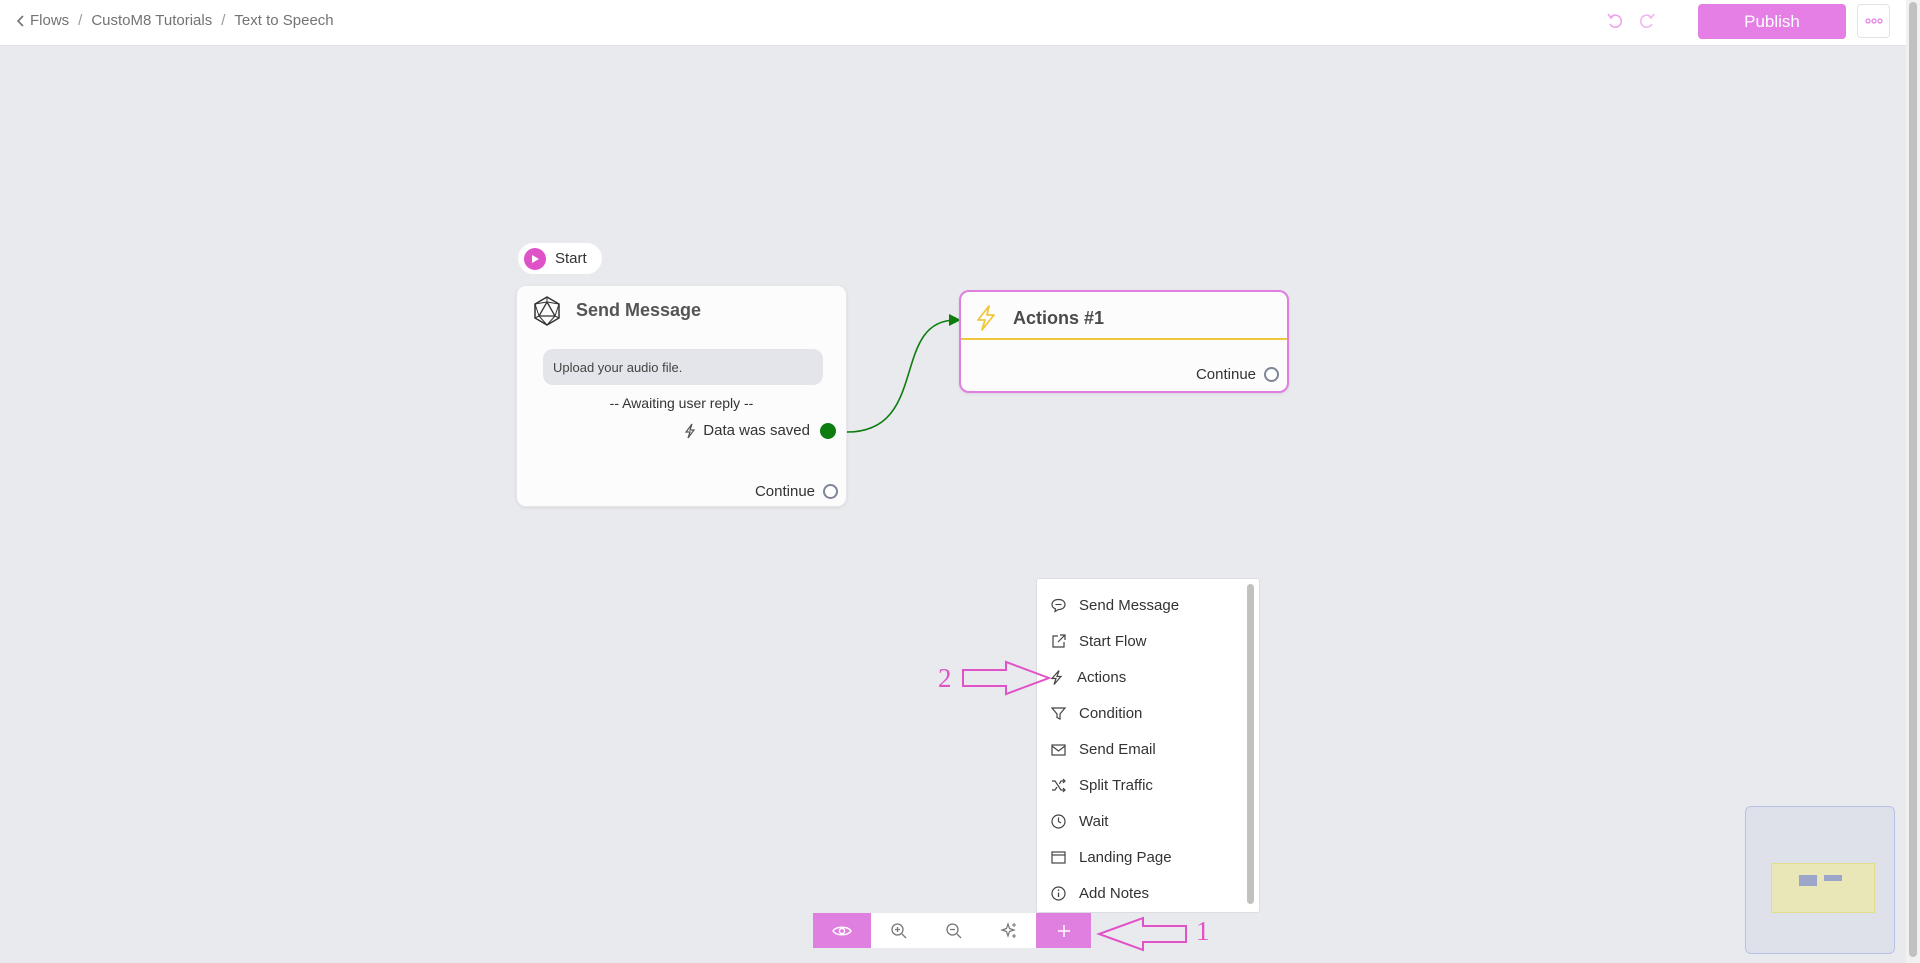 The width and height of the screenshot is (1920, 963). Describe the element at coordinates (639, 310) in the screenshot. I see `node-title: Send Message` at that location.